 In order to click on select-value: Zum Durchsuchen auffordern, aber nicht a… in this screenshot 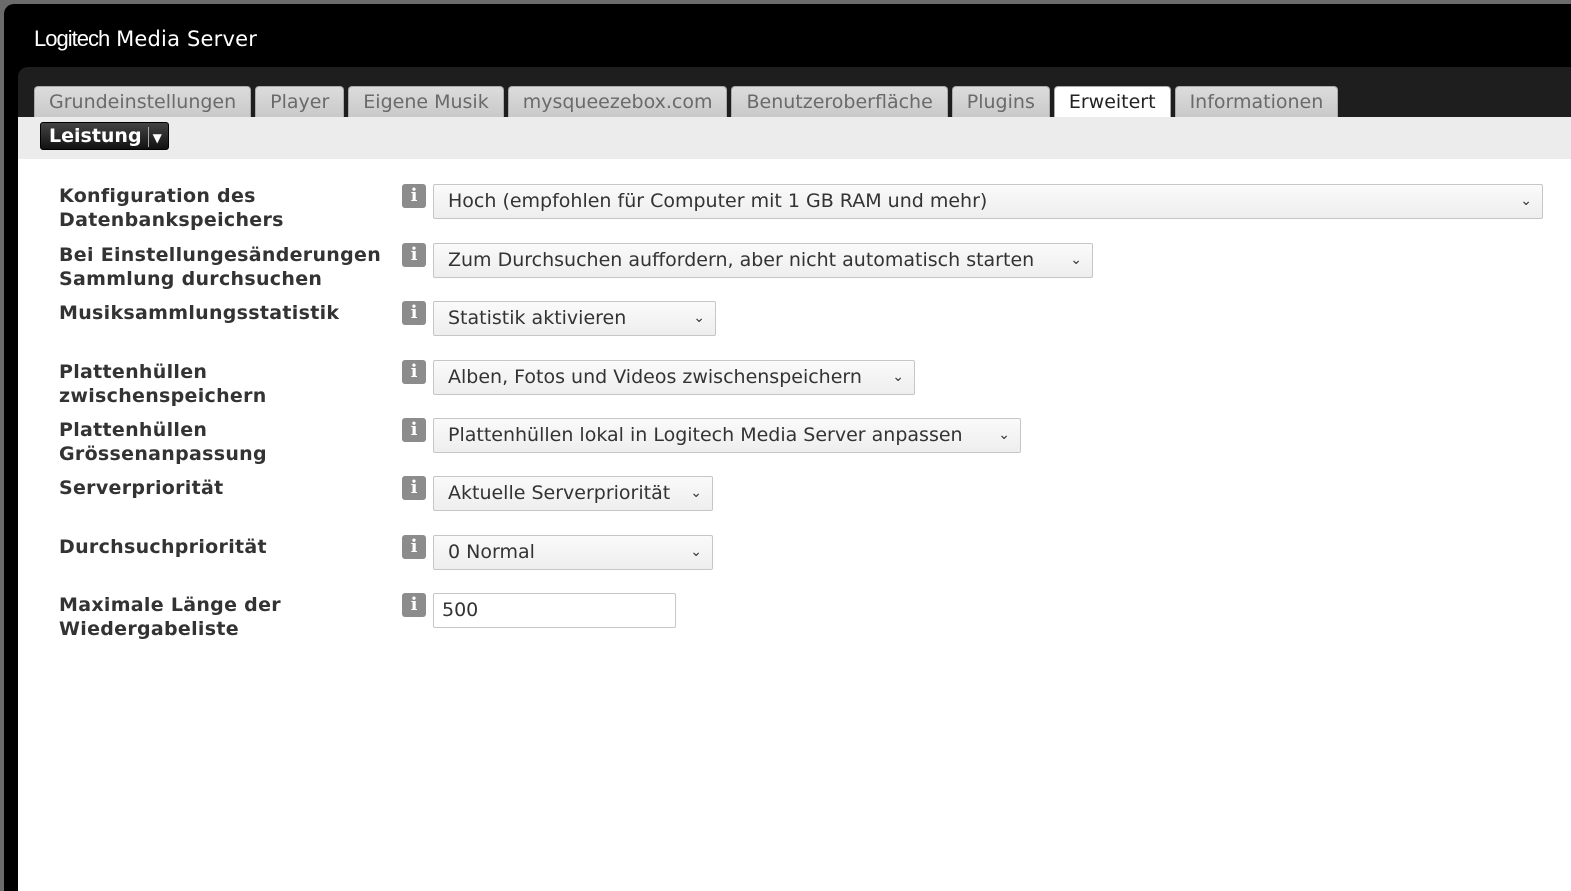, I will do `click(741, 260)`.